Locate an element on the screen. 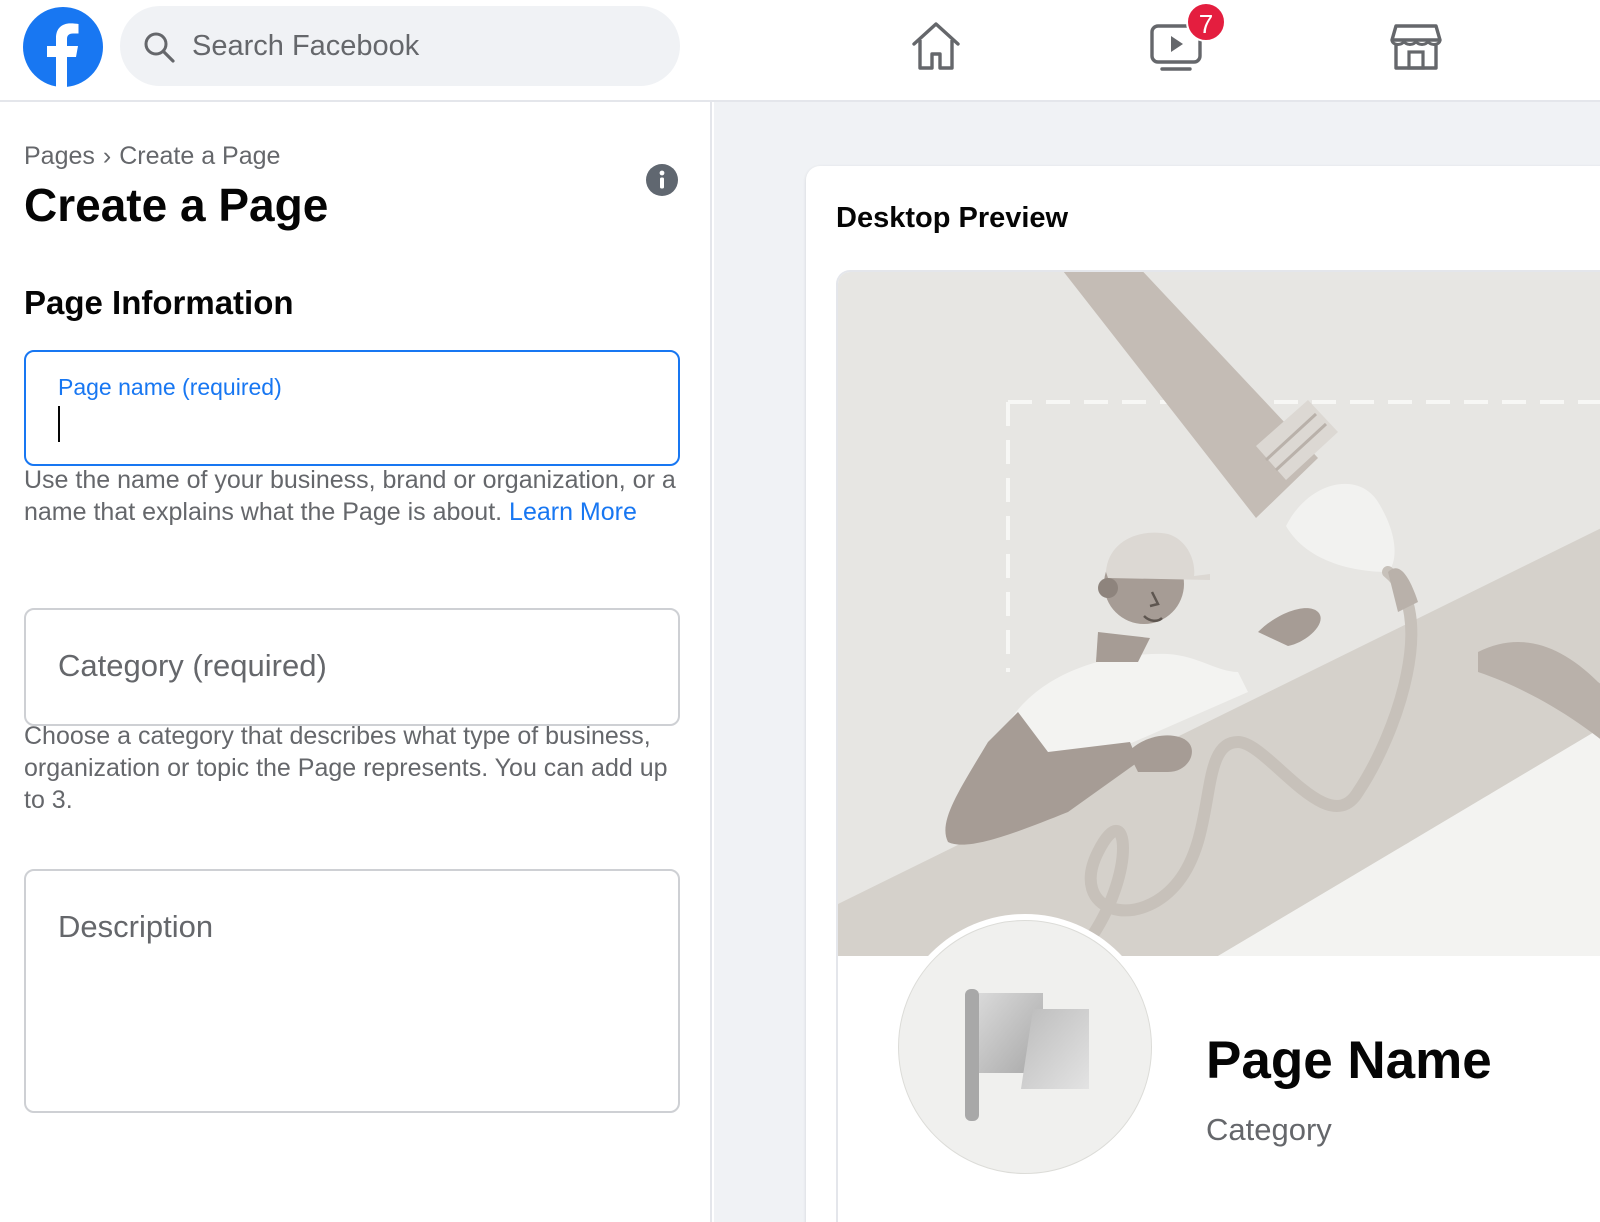 Image resolution: width=1600 pixels, height=1222 pixels. search-input is located at coordinates (427, 46).